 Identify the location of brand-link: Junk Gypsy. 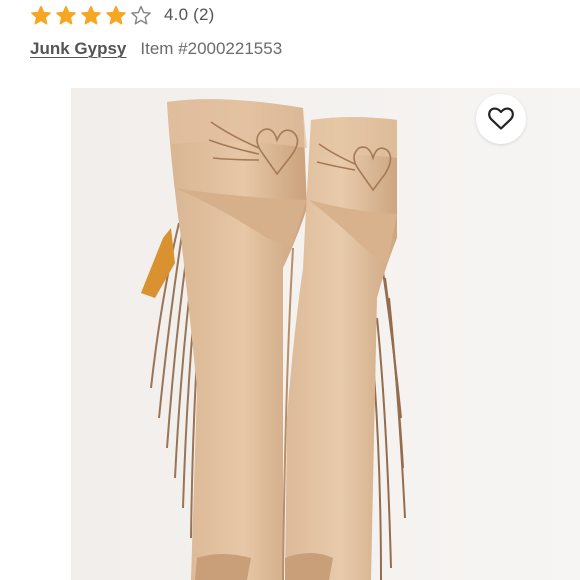
(78, 49).